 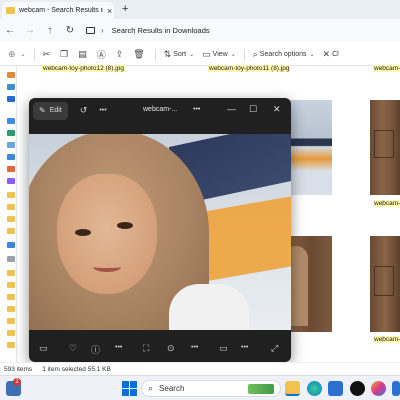 What do you see at coordinates (48, 54) in the screenshot?
I see `cut-button: ✂` at bounding box center [48, 54].